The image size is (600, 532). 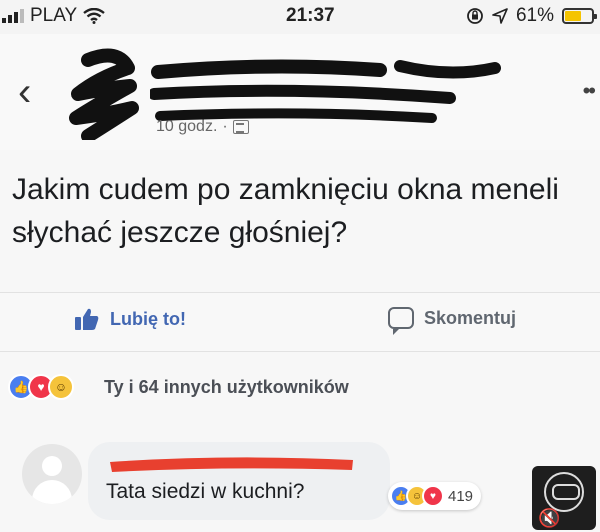 I want to click on carrier-name: PLAY, so click(x=54, y=15).